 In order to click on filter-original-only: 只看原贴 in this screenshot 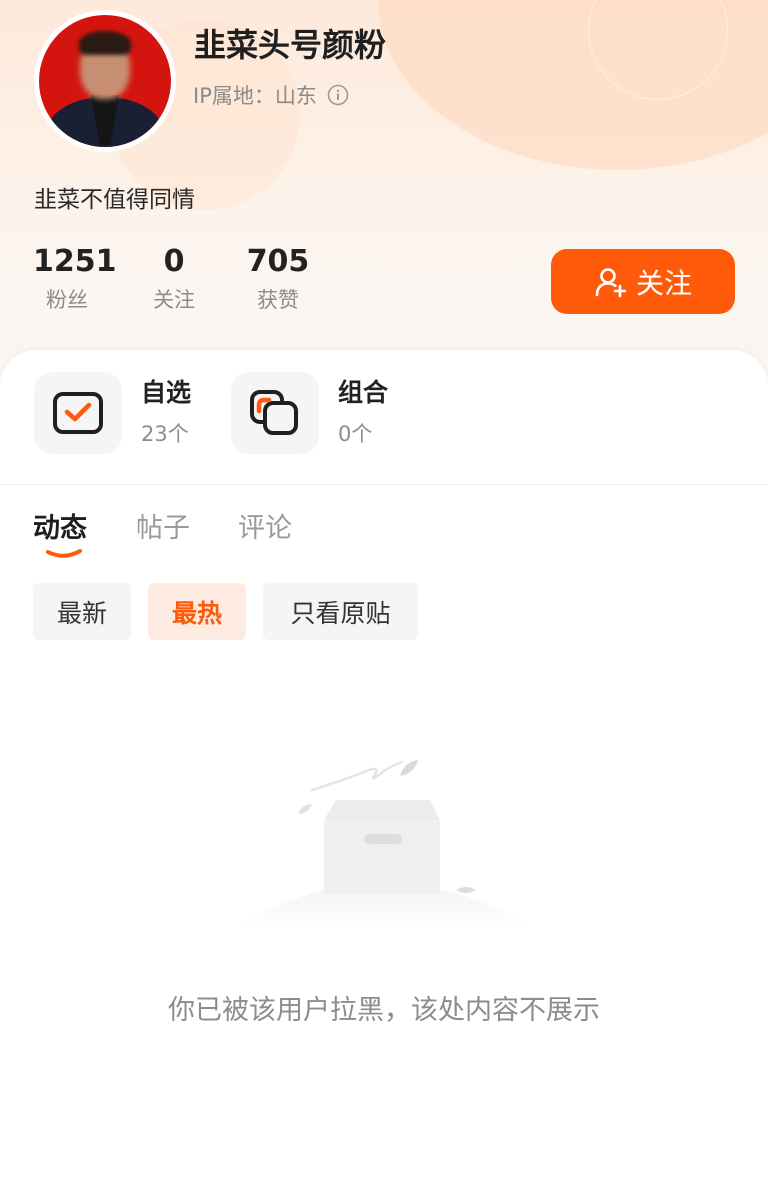, I will do `click(340, 611)`.